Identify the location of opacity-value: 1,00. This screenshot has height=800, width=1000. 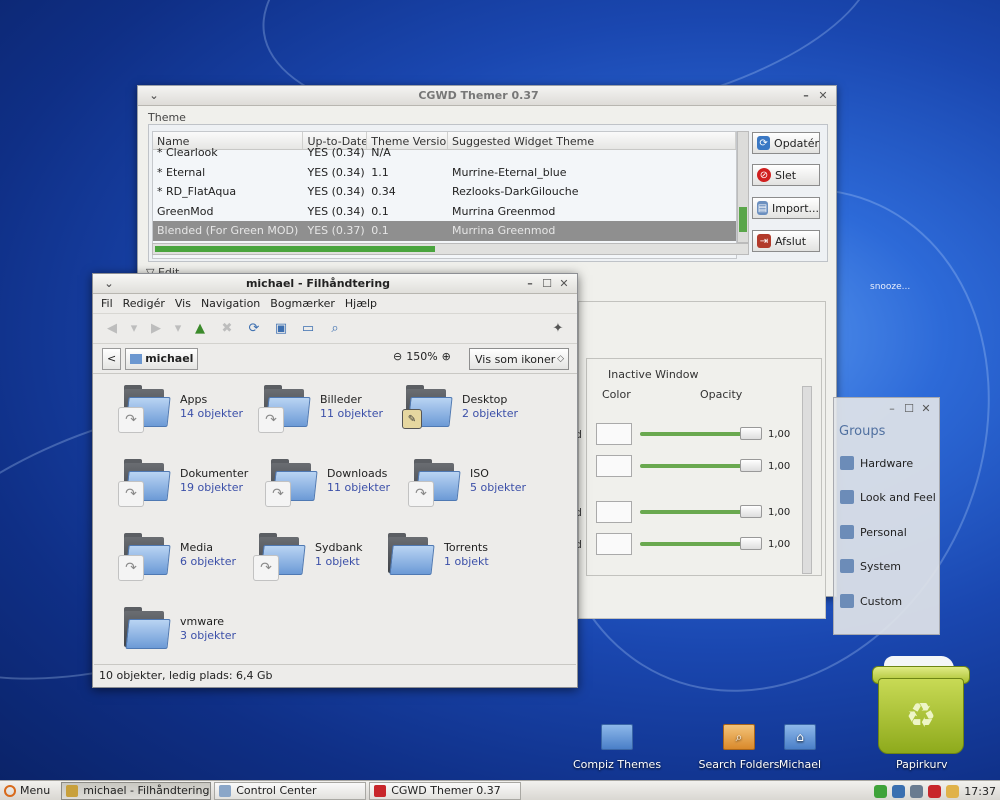
(779, 434).